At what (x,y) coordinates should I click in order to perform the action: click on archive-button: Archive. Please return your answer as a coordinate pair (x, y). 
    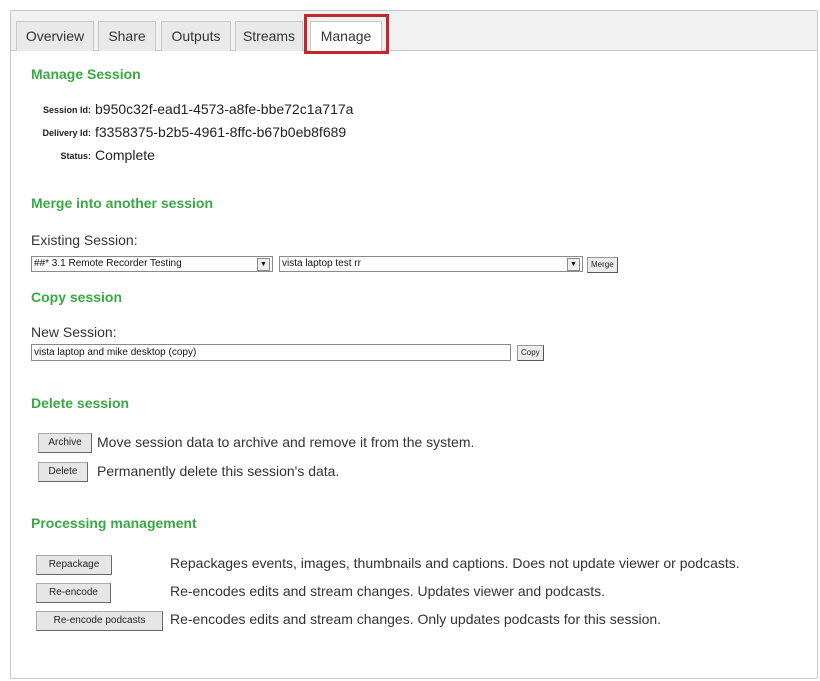
    Looking at the image, I should click on (65, 443).